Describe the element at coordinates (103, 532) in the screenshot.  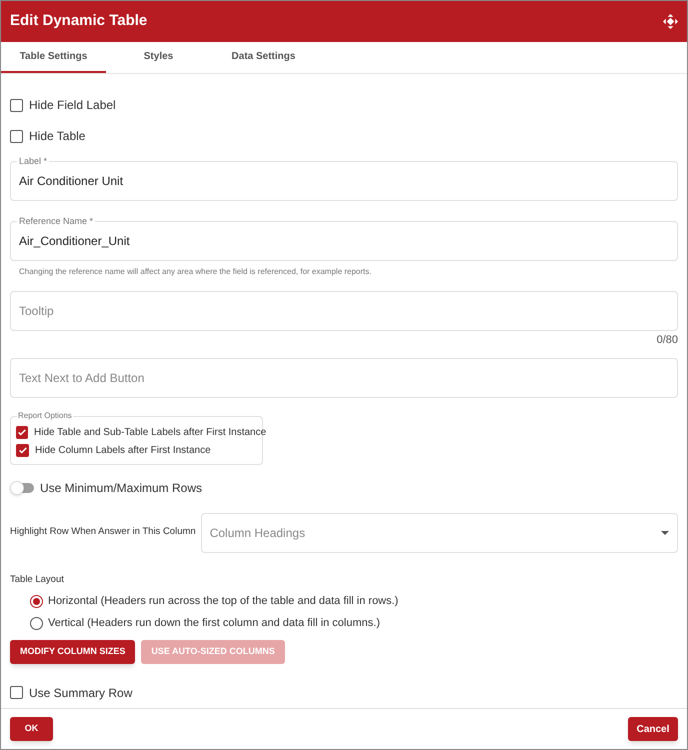
I see `field-label: Highlight Row When Answer in This Column` at that location.